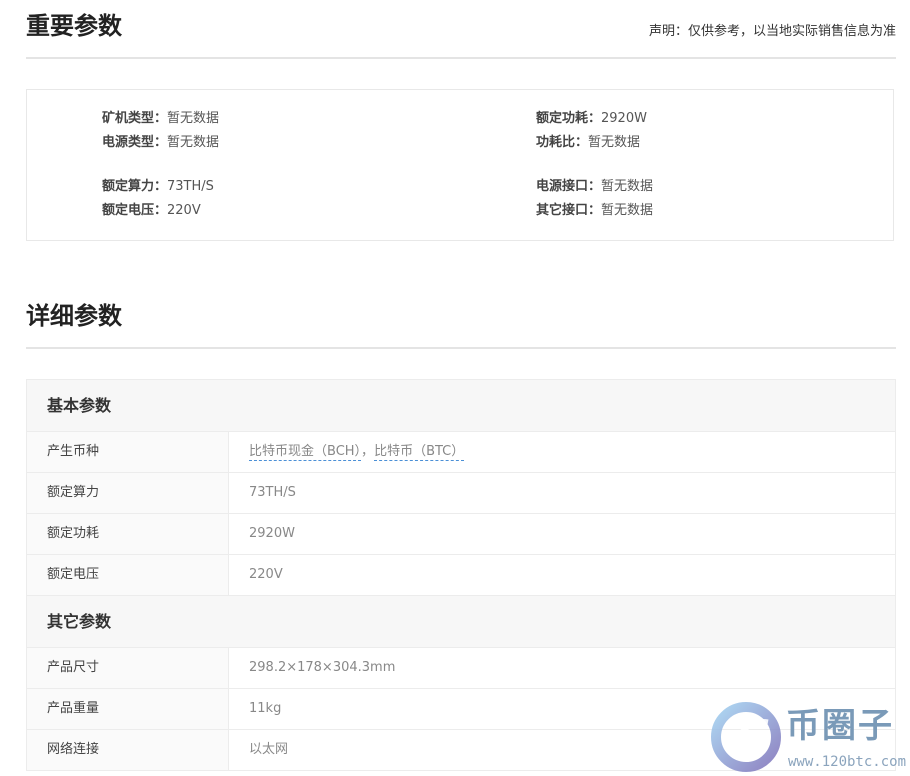 The width and height of the screenshot is (910, 776). What do you see at coordinates (74, 316) in the screenshot?
I see `detail-params-title: 详细参数` at bounding box center [74, 316].